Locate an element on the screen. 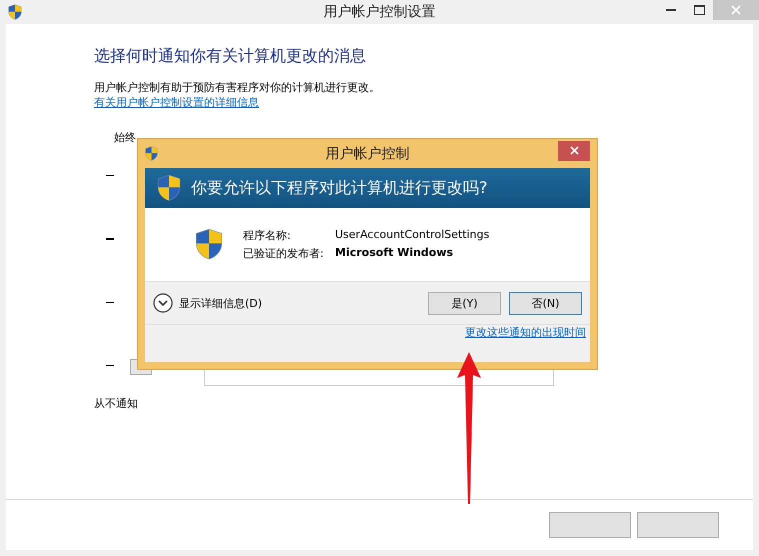 This screenshot has width=759, height=556. details-toggle: 显示详细信息(D) is located at coordinates (207, 303).